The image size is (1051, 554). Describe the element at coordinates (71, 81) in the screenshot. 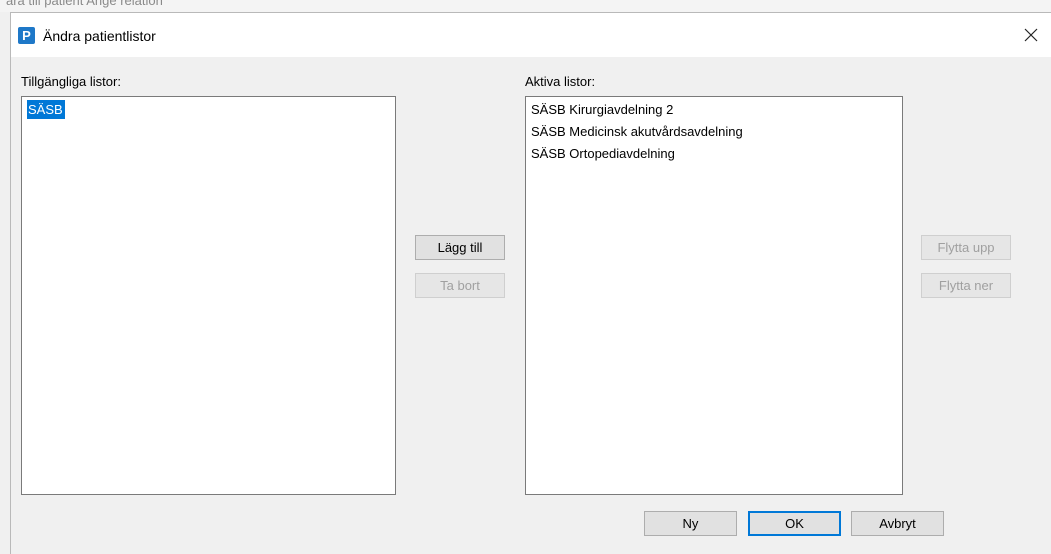

I see `available-lists-label: Tillgängliga listor:` at that location.